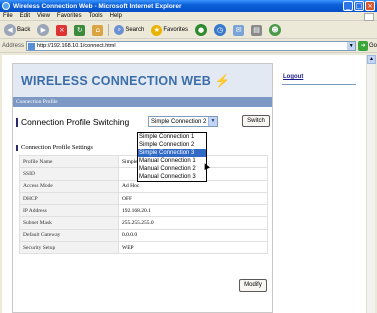 This screenshot has height=313, width=377. I want to click on site-logo: WIRELESS CONNECTION WEB ⚡, so click(125, 81).